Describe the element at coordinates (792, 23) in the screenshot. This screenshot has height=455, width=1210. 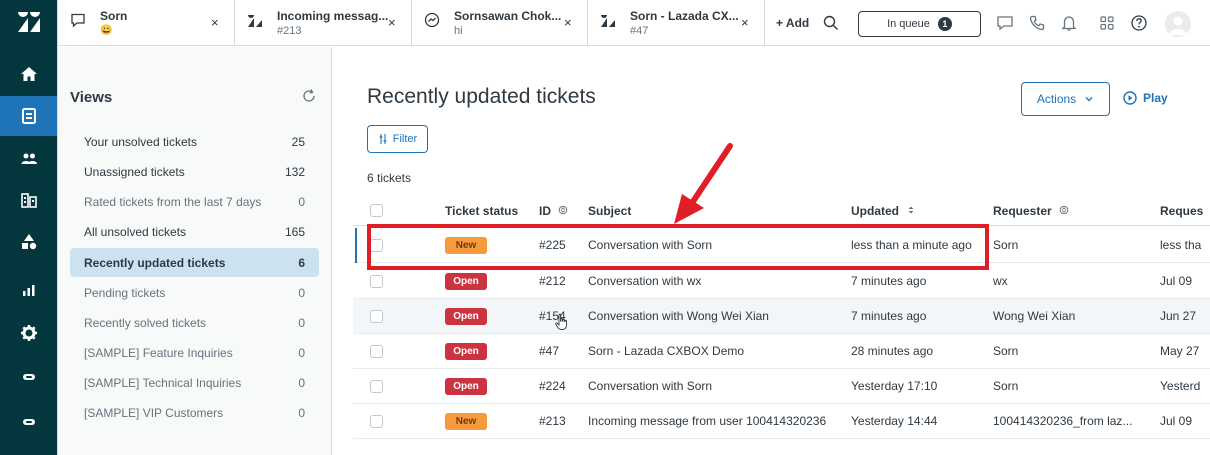
I see `add-tab-button: + Add` at that location.